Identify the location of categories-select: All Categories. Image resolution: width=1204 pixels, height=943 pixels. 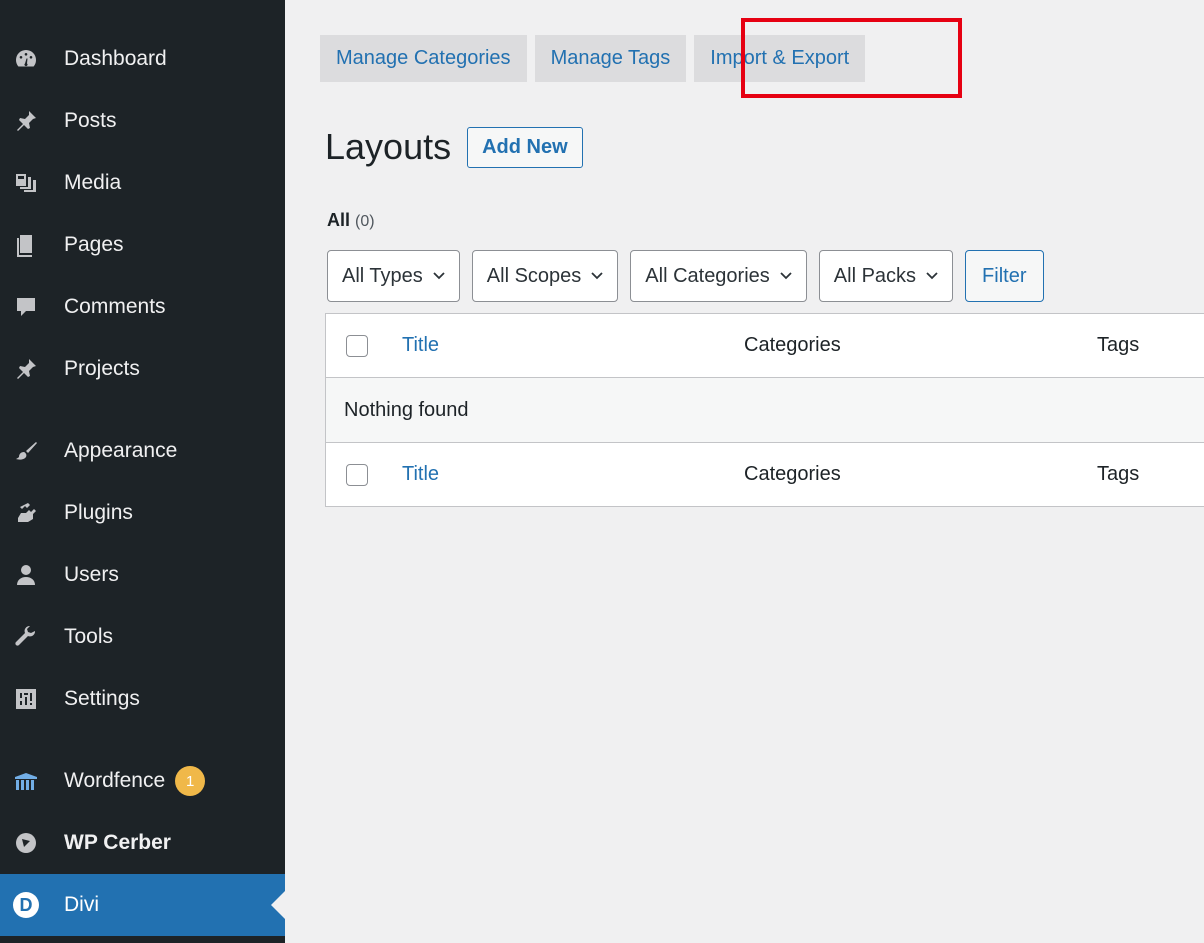
(718, 276).